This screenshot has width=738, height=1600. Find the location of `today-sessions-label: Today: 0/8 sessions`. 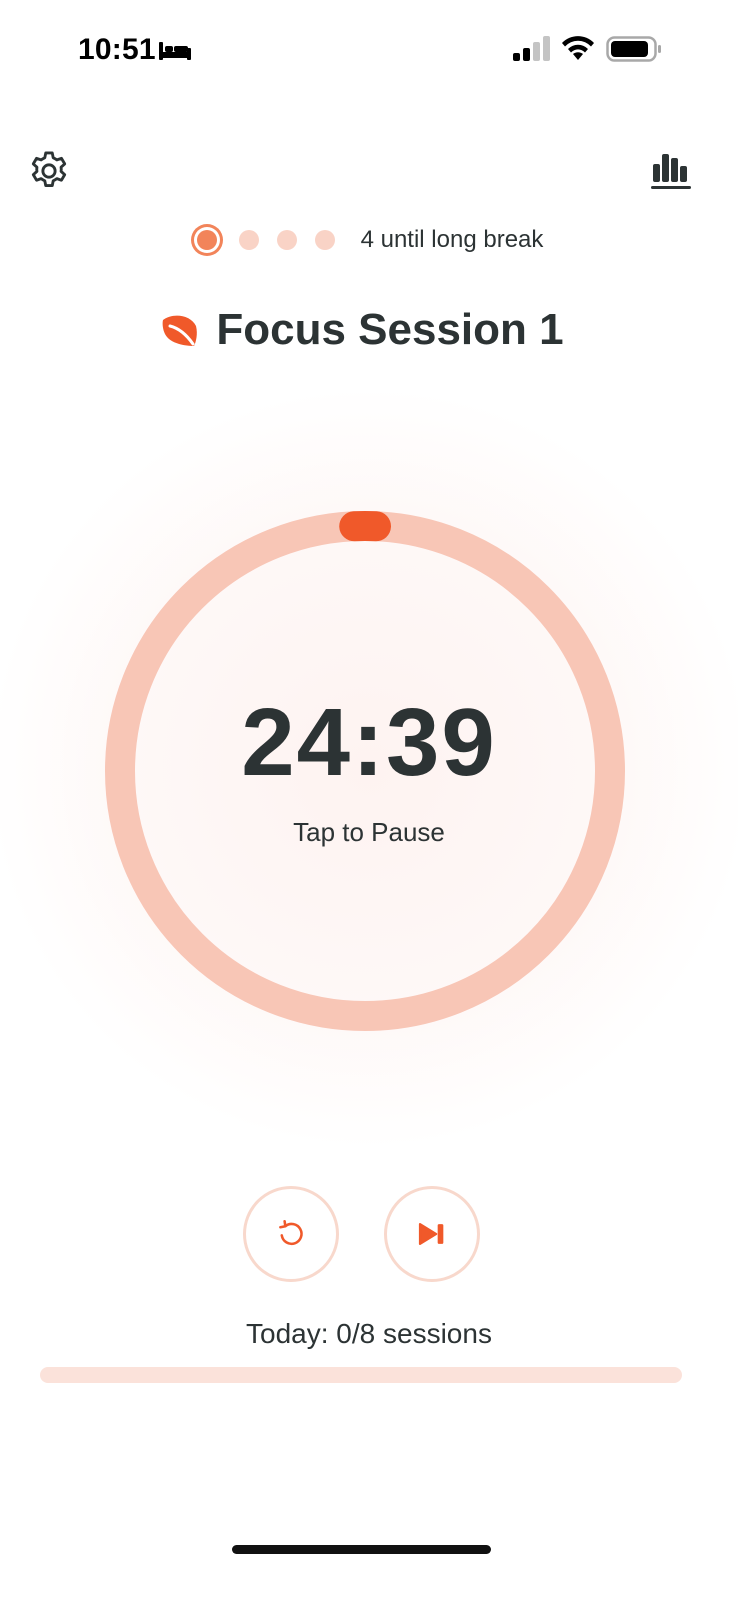

today-sessions-label: Today: 0/8 sessions is located at coordinates (369, 1333).